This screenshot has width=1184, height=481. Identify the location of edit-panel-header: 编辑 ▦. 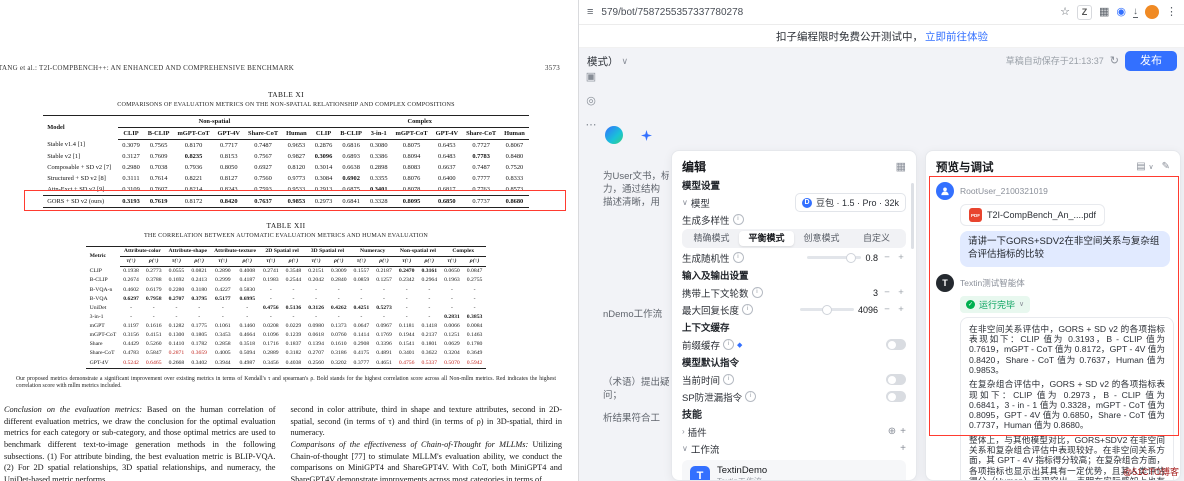
(794, 166).